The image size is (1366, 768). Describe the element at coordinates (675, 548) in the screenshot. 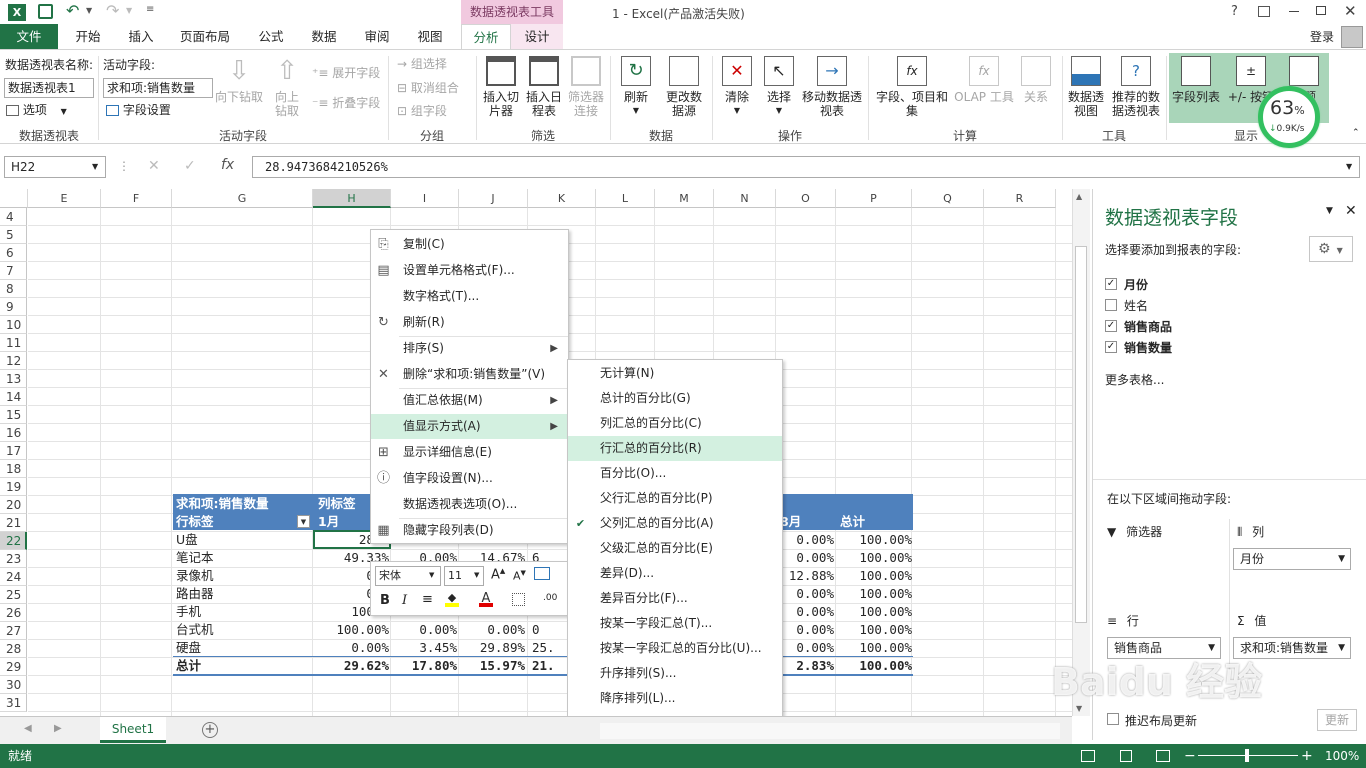

I see `submenu-item: 父级汇总的百分比(E)` at that location.